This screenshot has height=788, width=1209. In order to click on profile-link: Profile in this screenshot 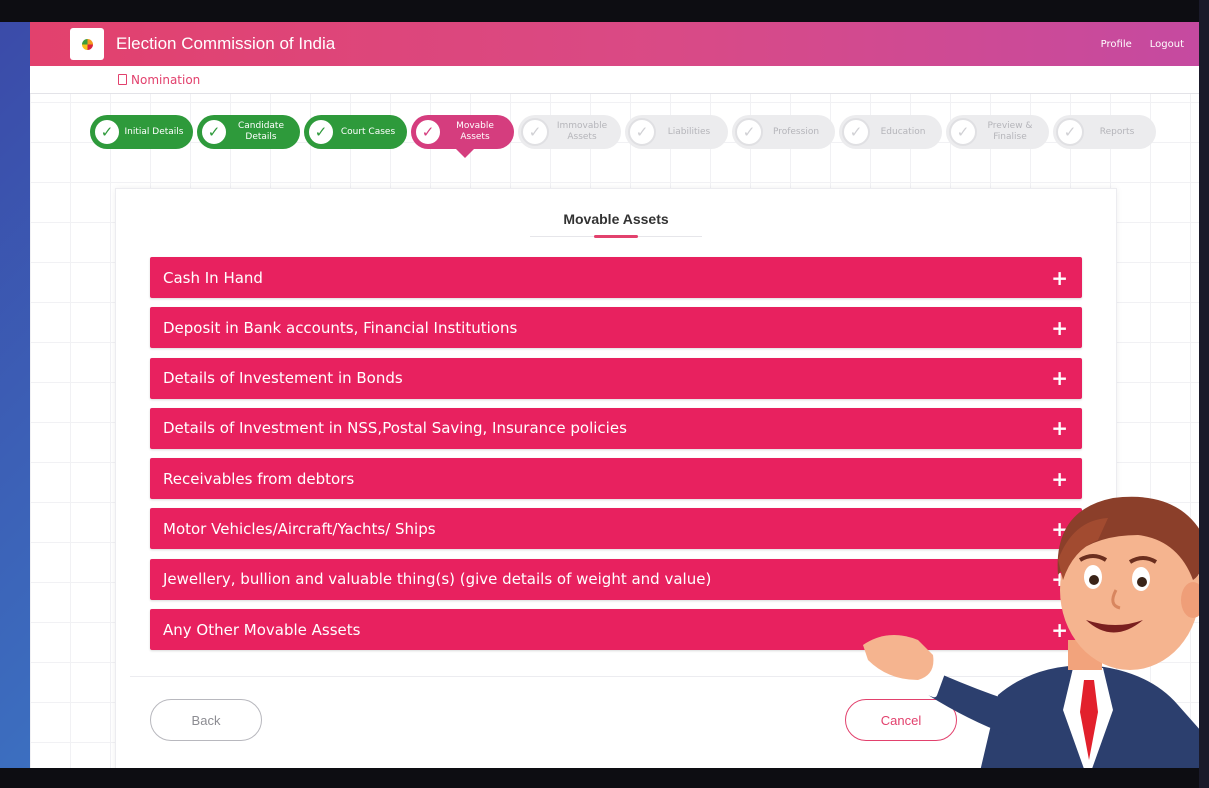, I will do `click(1116, 44)`.